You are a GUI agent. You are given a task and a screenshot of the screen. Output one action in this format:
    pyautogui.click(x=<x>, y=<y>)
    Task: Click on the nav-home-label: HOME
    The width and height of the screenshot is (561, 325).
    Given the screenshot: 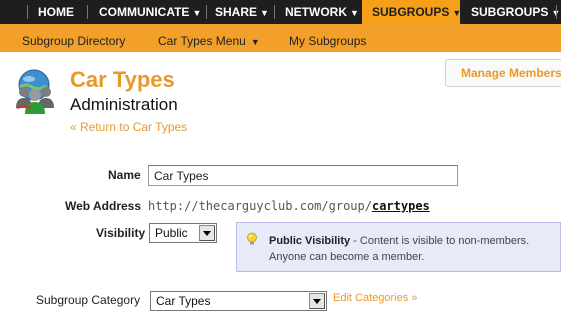 What is the action you would take?
    pyautogui.click(x=56, y=12)
    